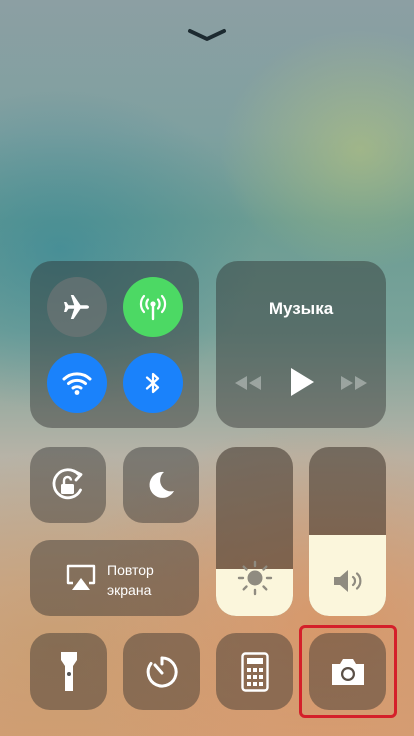  Describe the element at coordinates (347, 581) in the screenshot. I see `speaker-icon` at that location.